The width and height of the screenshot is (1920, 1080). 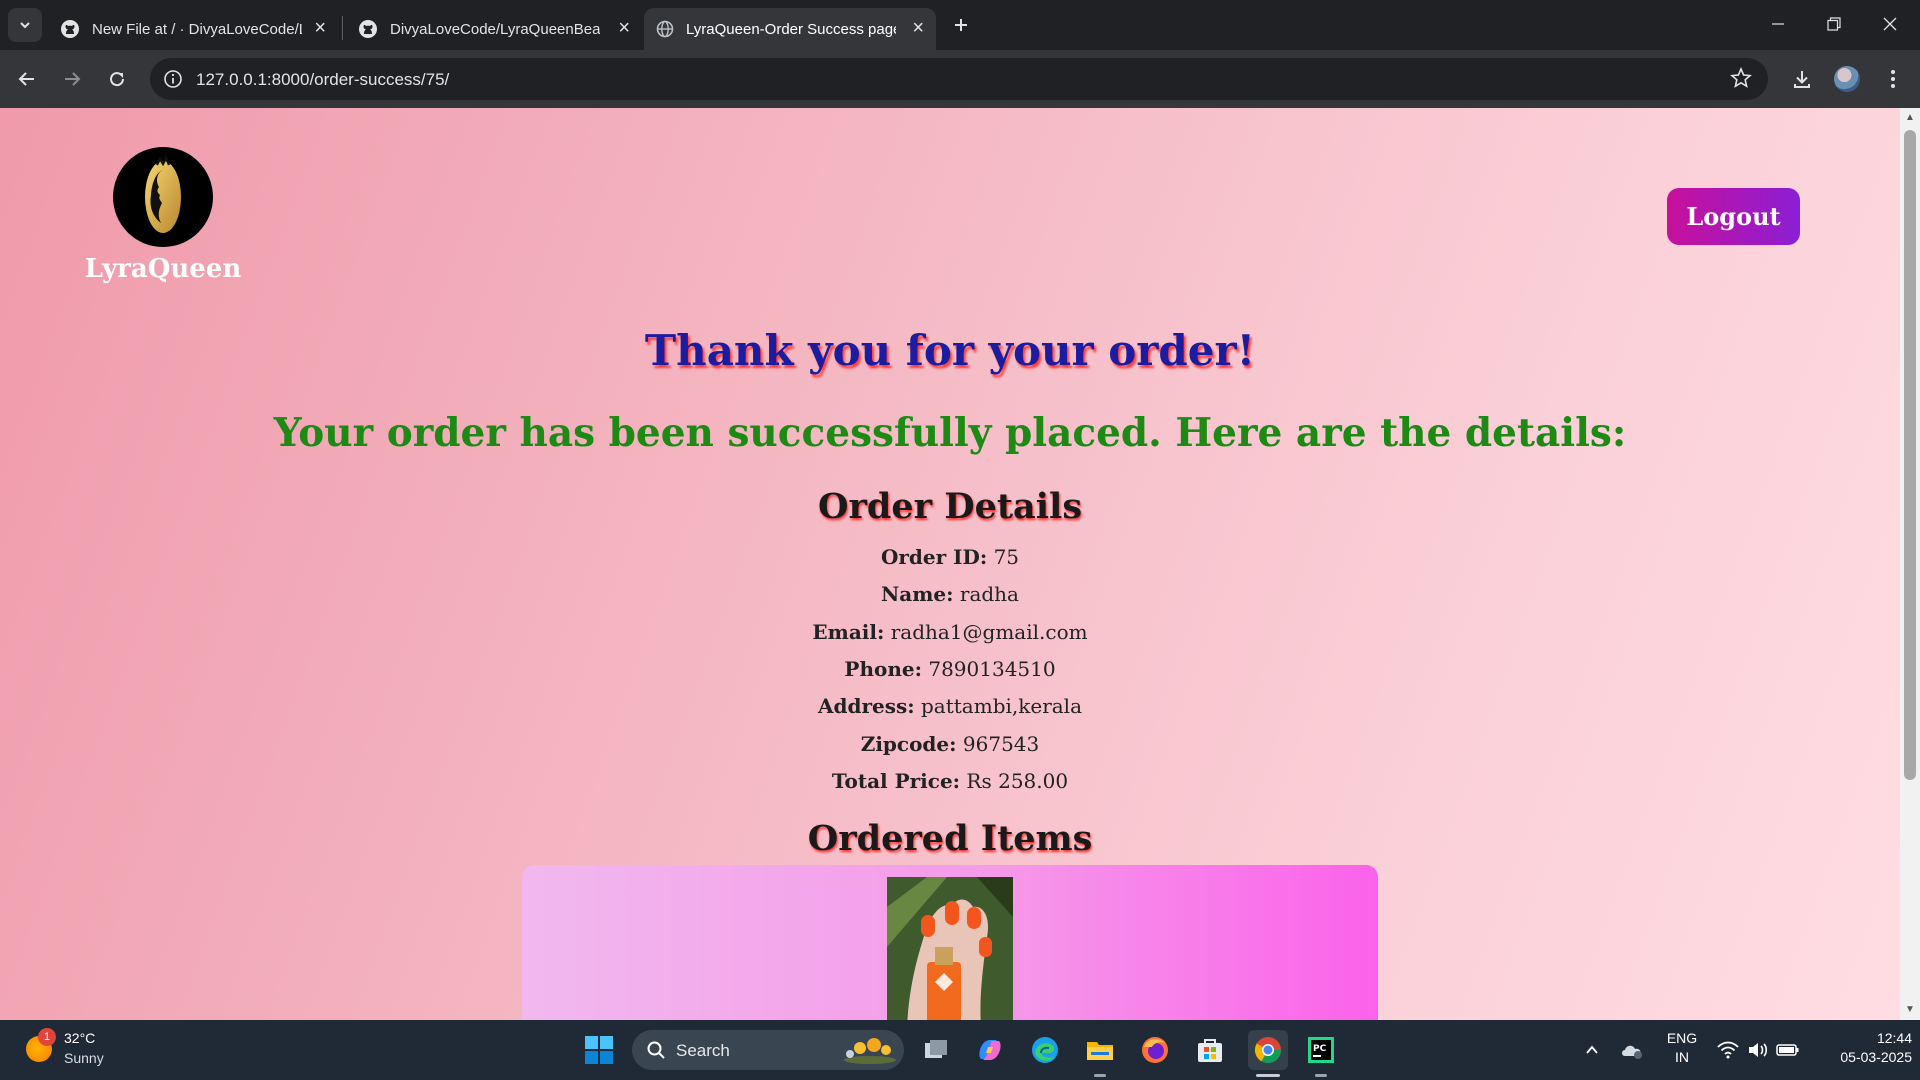 What do you see at coordinates (934, 557) in the screenshot?
I see `detail-label: Order ID:` at bounding box center [934, 557].